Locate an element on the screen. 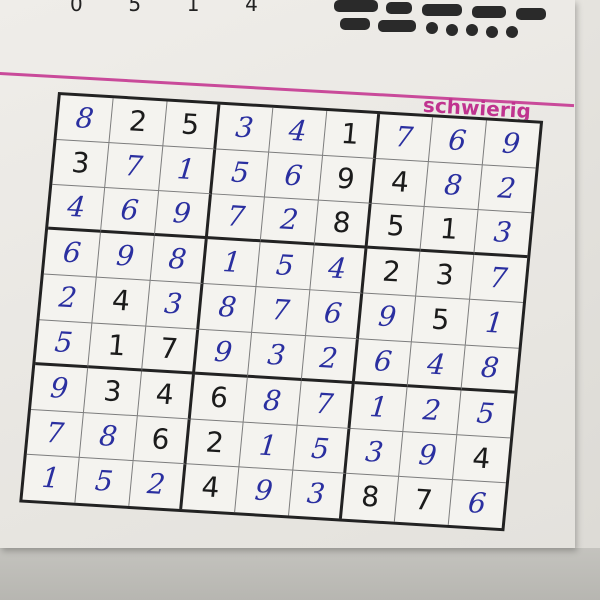 This screenshot has height=600, width=600. sudoku-cell-printed: 9 is located at coordinates (347, 180).